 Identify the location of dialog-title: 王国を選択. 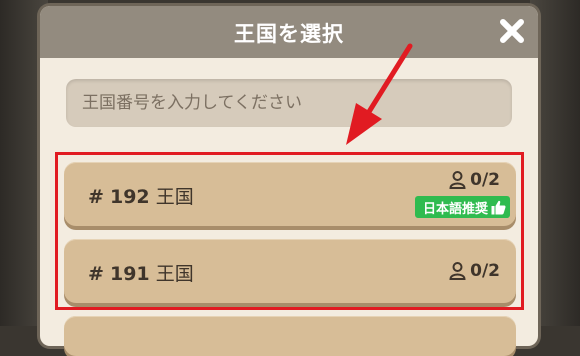
(289, 34).